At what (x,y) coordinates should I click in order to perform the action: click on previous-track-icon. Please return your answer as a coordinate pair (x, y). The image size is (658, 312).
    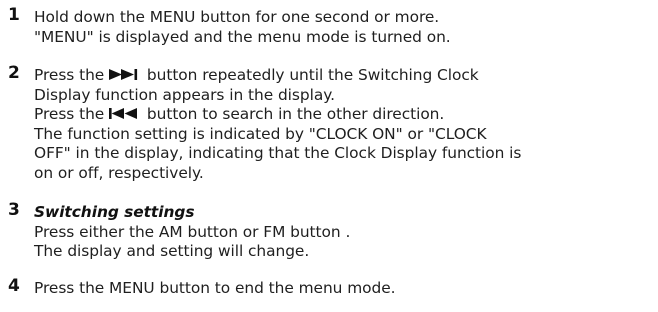
    Looking at the image, I should click on (125, 113).